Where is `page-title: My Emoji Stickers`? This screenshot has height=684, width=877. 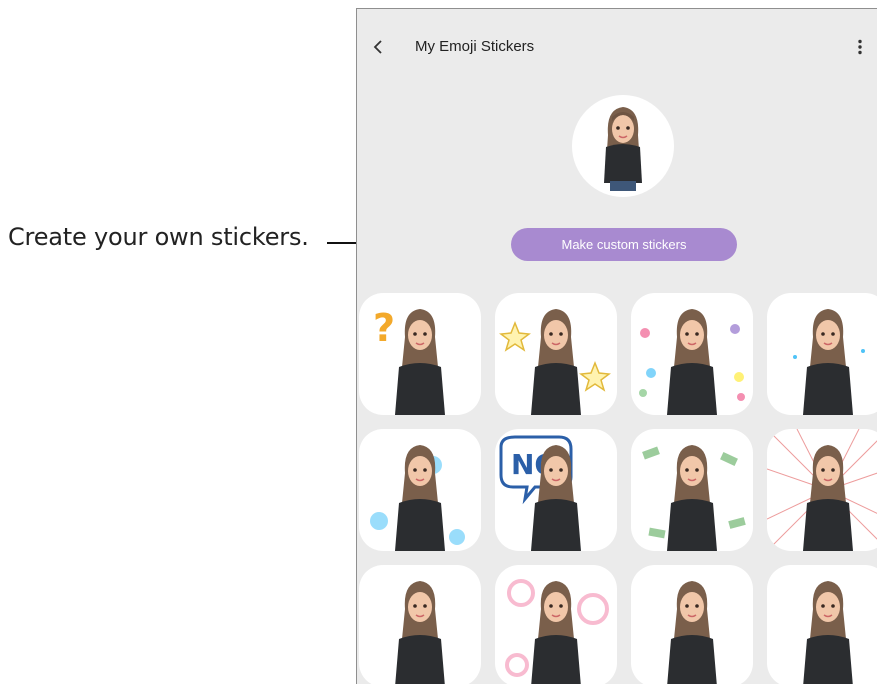 page-title: My Emoji Stickers is located at coordinates (475, 46).